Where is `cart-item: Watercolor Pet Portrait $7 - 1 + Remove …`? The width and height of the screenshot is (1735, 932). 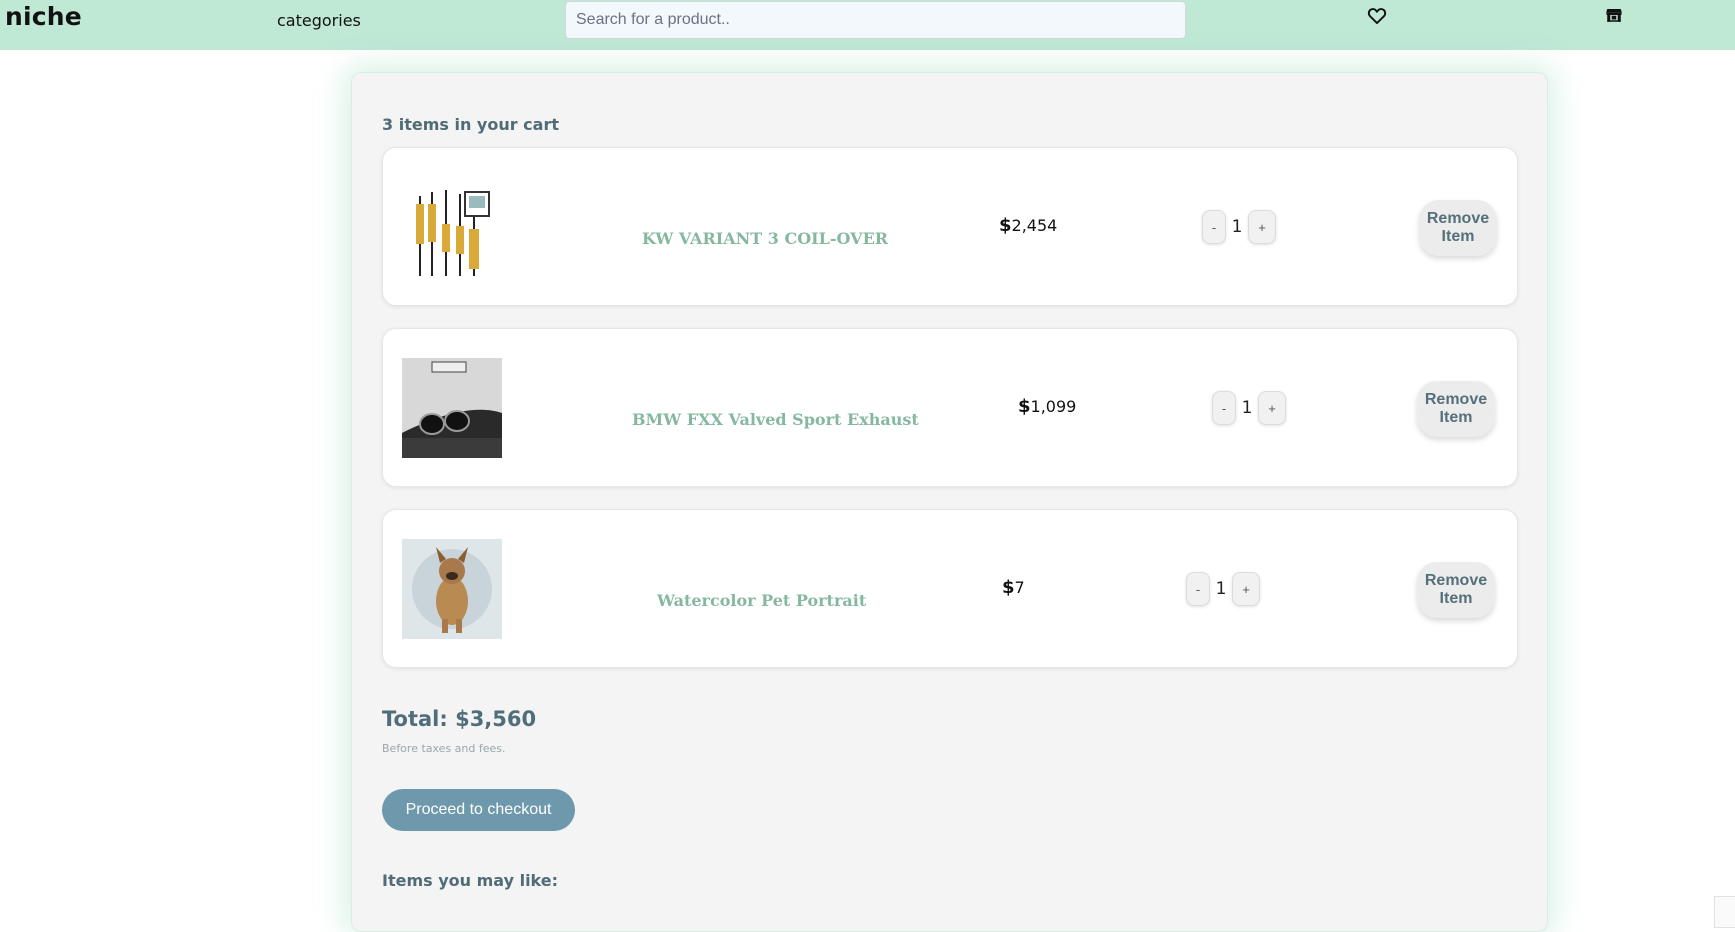
cart-item: Watercolor Pet Portrait $7 - 1 + Remove … is located at coordinates (950, 588).